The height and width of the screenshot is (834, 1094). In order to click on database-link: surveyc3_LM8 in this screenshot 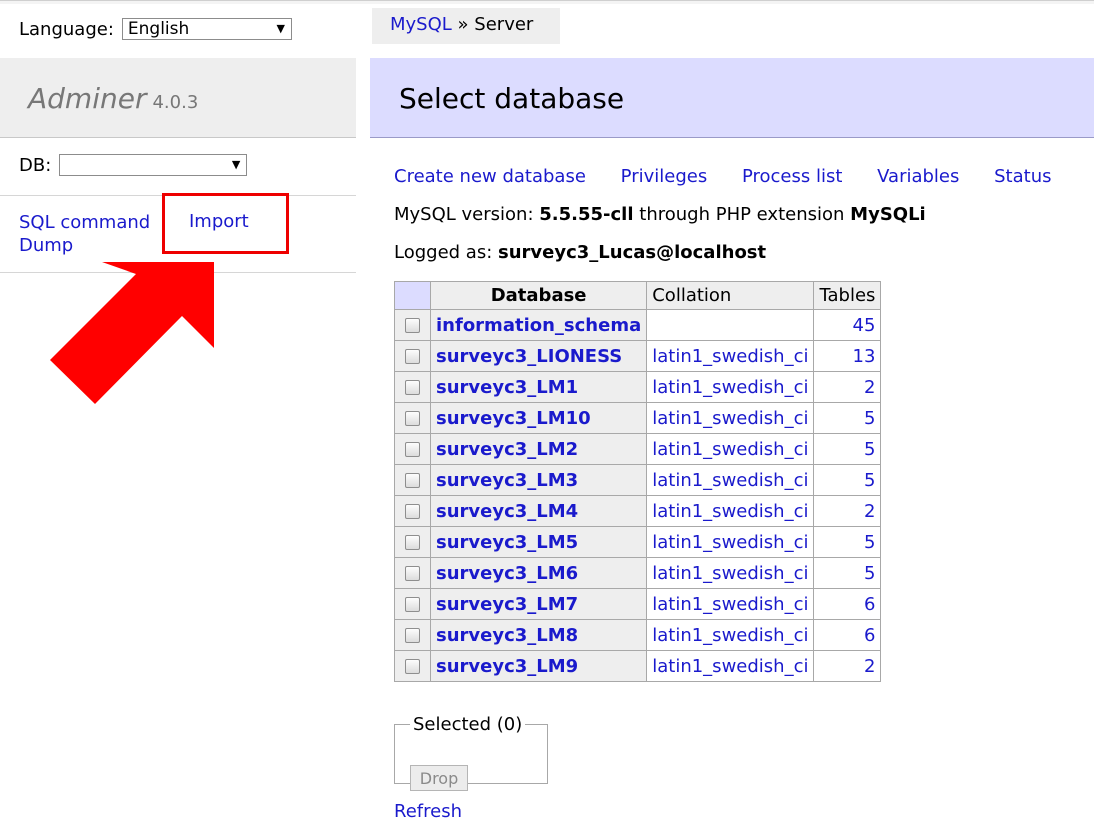, I will do `click(507, 635)`.